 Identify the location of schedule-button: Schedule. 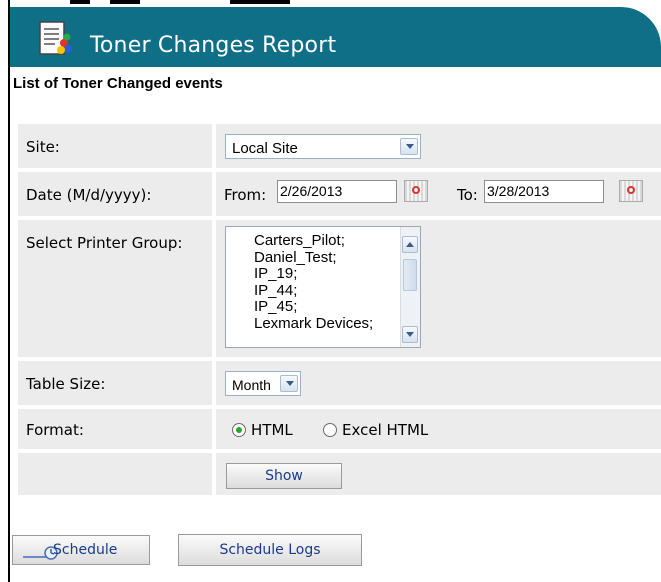
(81, 550).